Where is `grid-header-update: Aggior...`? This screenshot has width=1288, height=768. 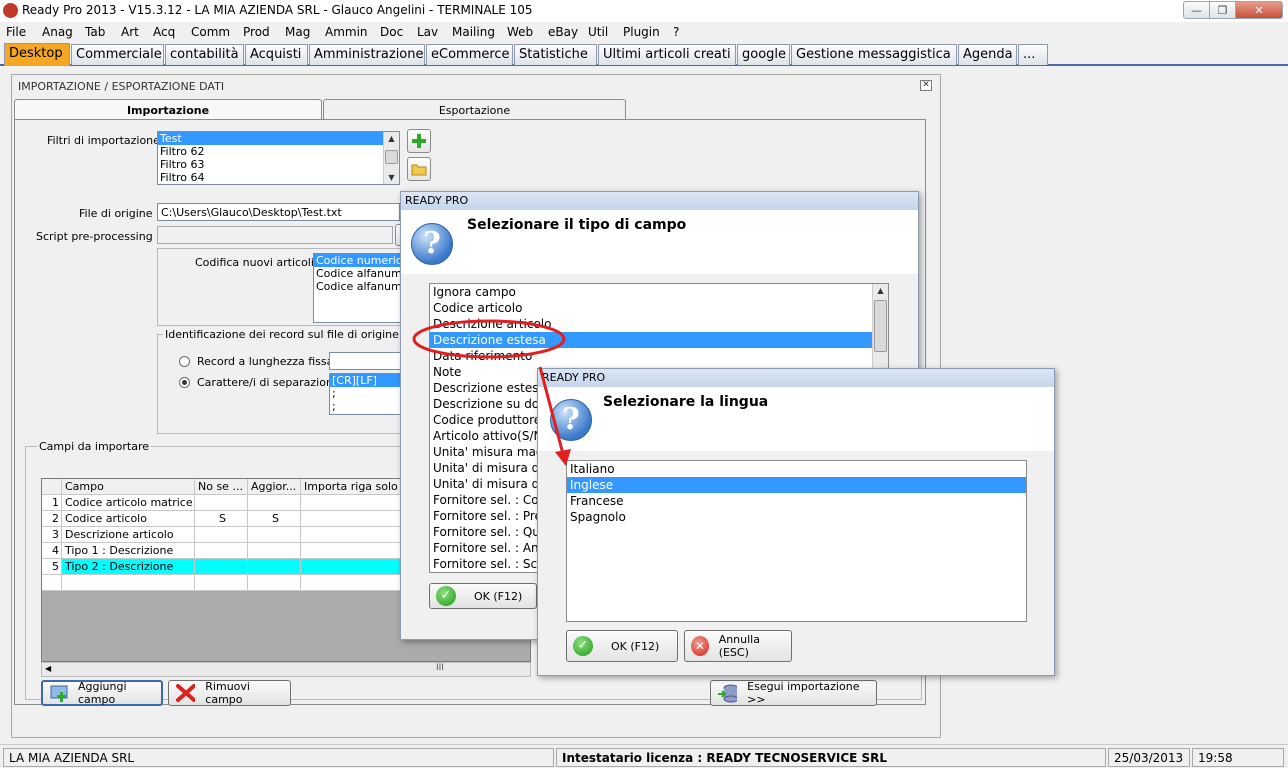 grid-header-update: Aggior... is located at coordinates (274, 487).